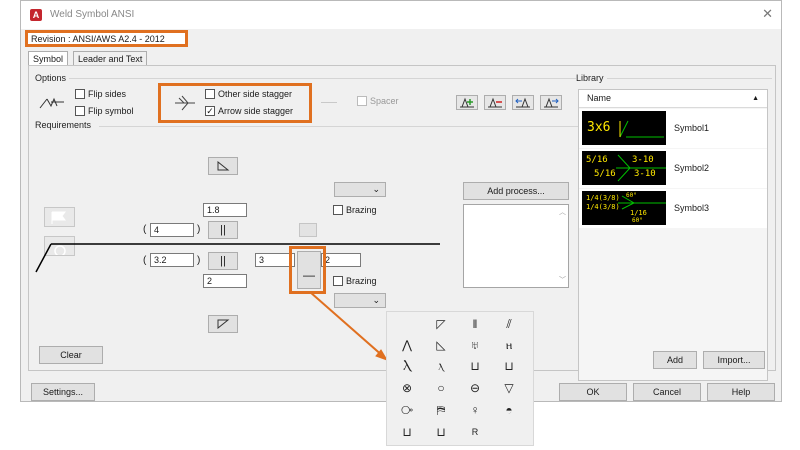 Image resolution: width=800 pixels, height=450 pixels. What do you see at coordinates (441, 345) in the screenshot?
I see `palette-bevel-groove-icon: ◺` at bounding box center [441, 345].